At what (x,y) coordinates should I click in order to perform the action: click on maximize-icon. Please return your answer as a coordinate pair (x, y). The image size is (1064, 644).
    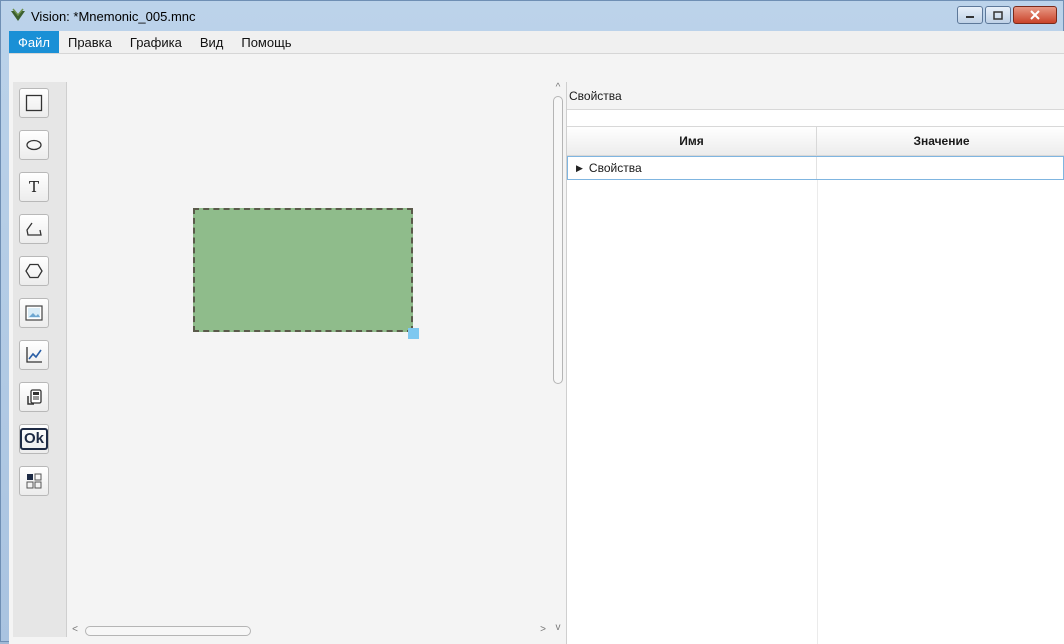
    Looking at the image, I should click on (998, 15).